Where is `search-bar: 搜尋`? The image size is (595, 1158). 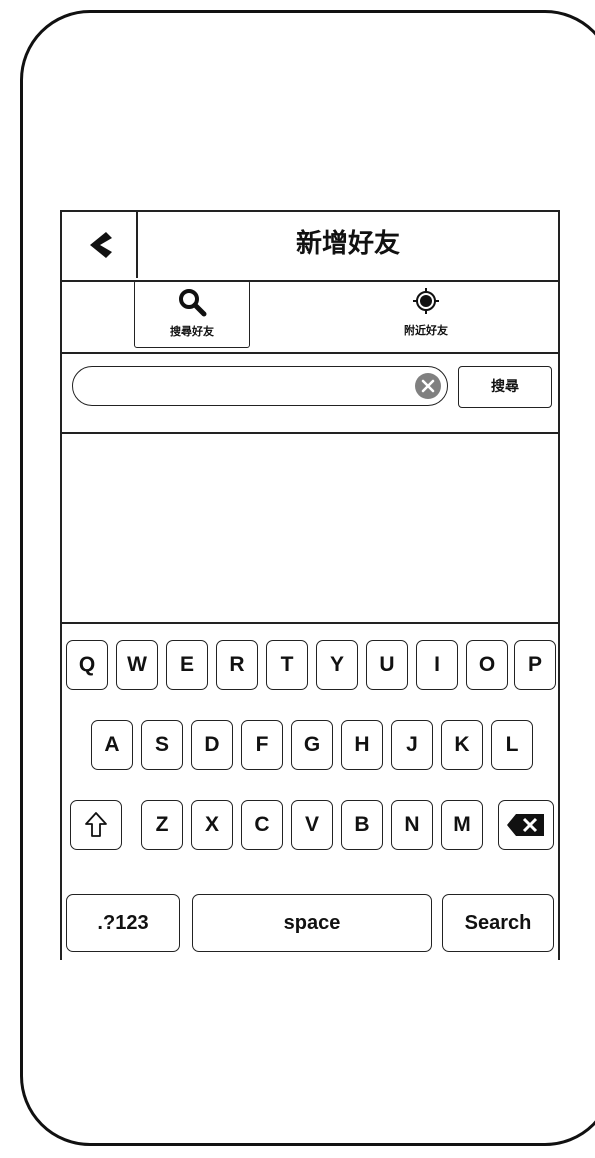
search-bar: 搜尋 is located at coordinates (310, 394).